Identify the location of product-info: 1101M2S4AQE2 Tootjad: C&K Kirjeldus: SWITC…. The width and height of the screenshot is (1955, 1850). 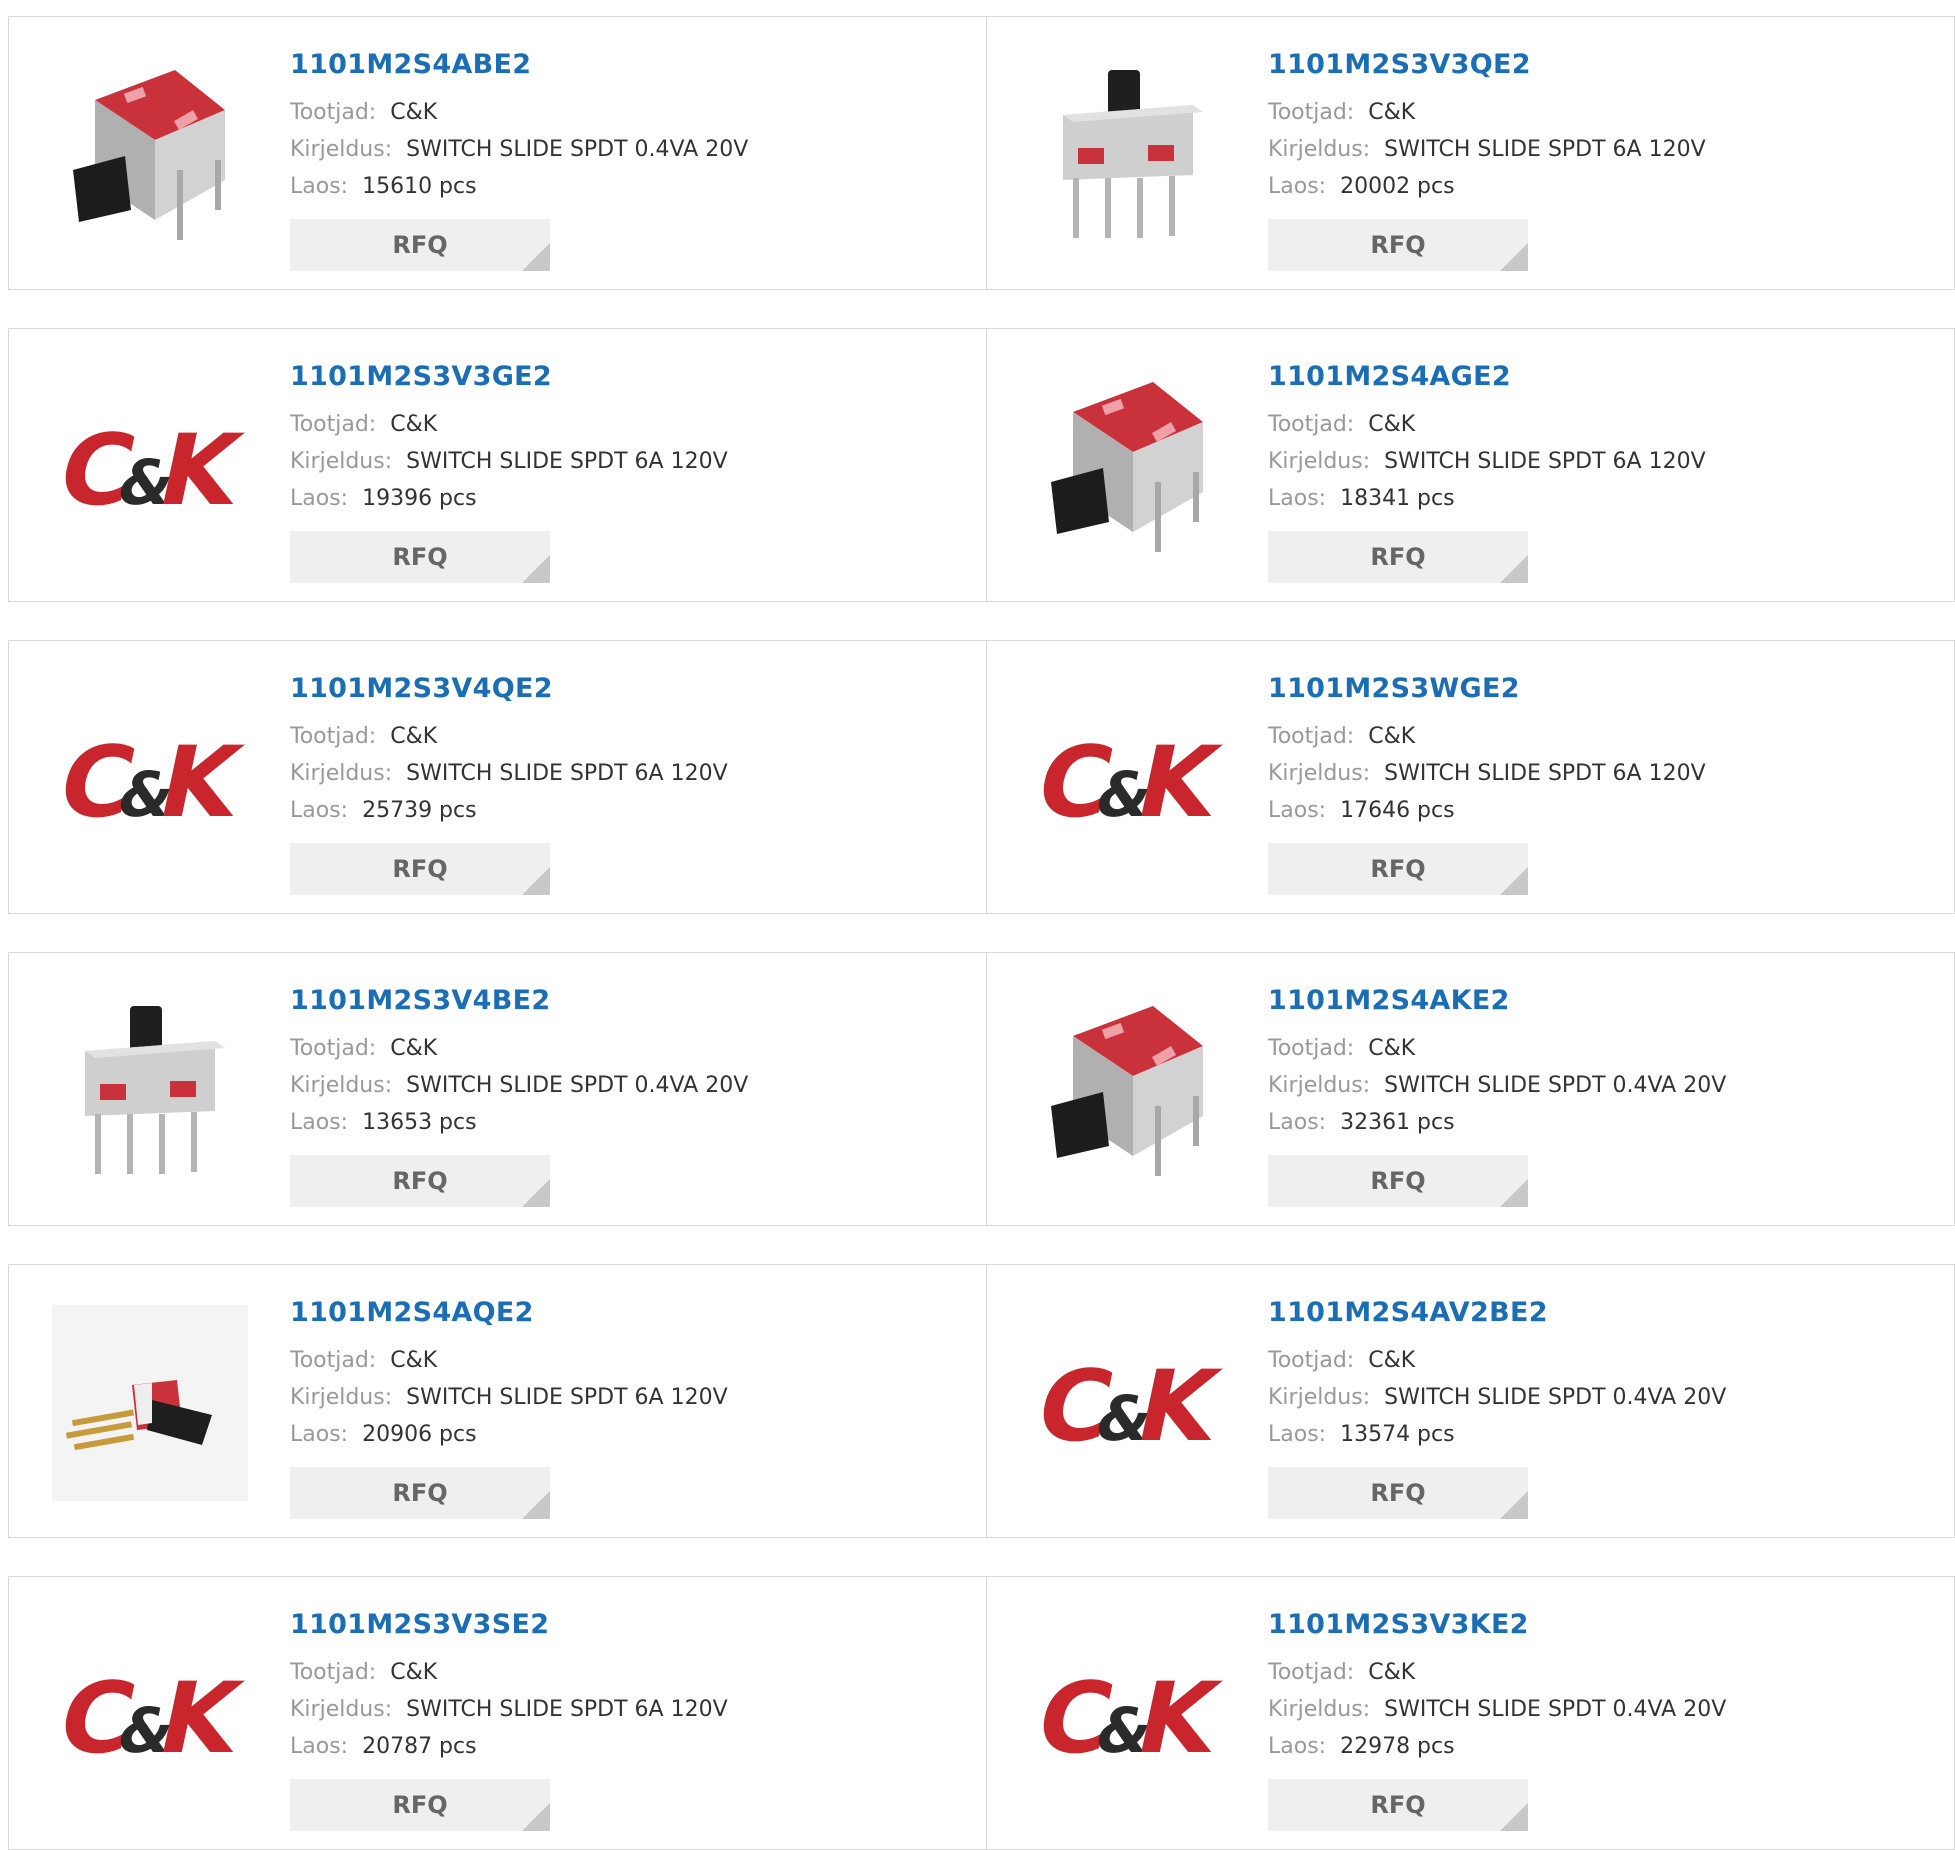
(509, 1408).